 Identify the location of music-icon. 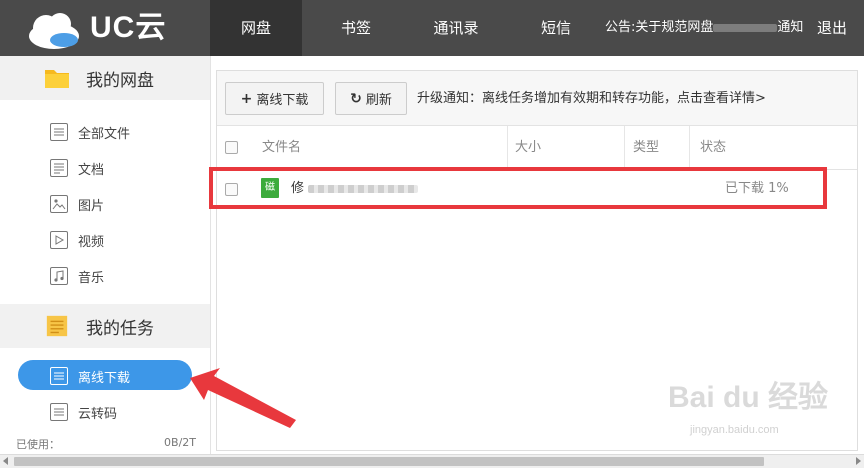
(59, 276).